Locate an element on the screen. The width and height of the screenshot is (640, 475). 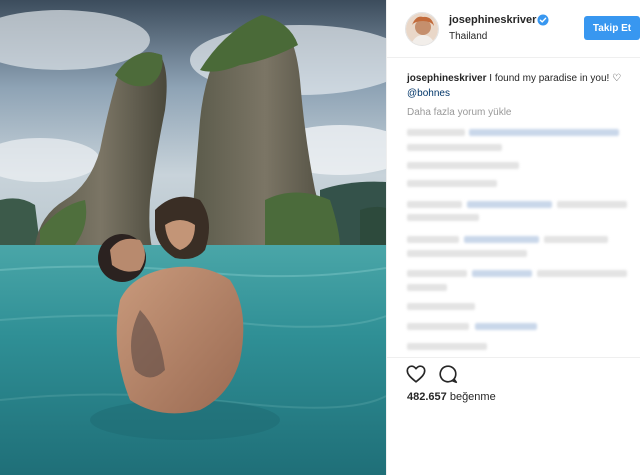
caption-heart: ♡ is located at coordinates (617, 78).